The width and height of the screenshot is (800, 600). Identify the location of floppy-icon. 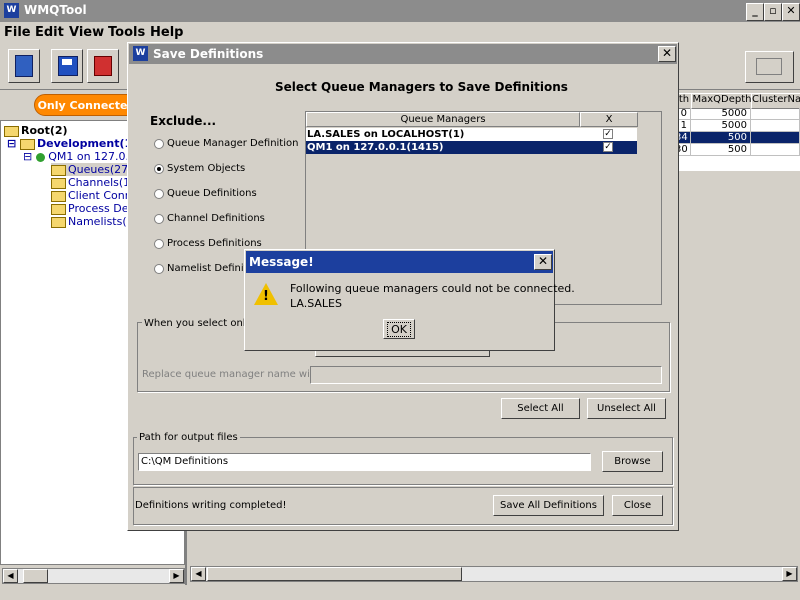
(68, 66).